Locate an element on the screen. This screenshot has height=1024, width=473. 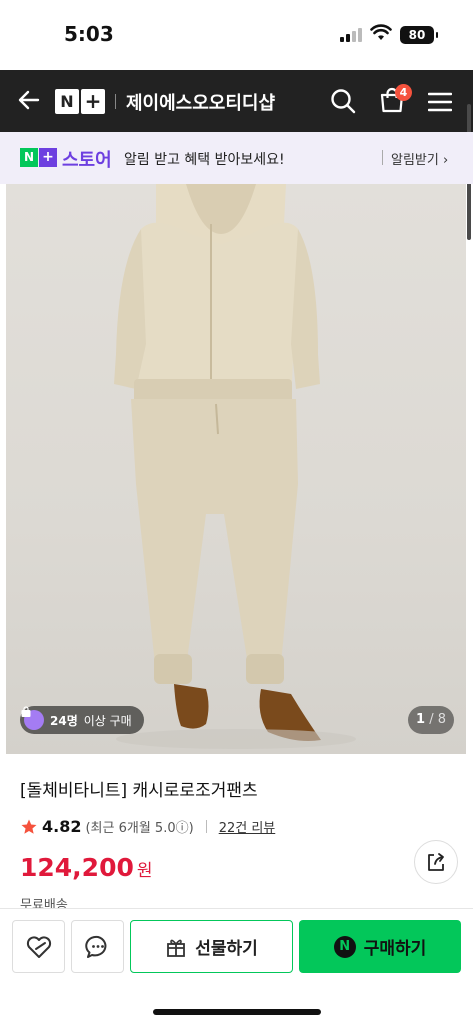
logo-plus: + is located at coordinates (93, 101).